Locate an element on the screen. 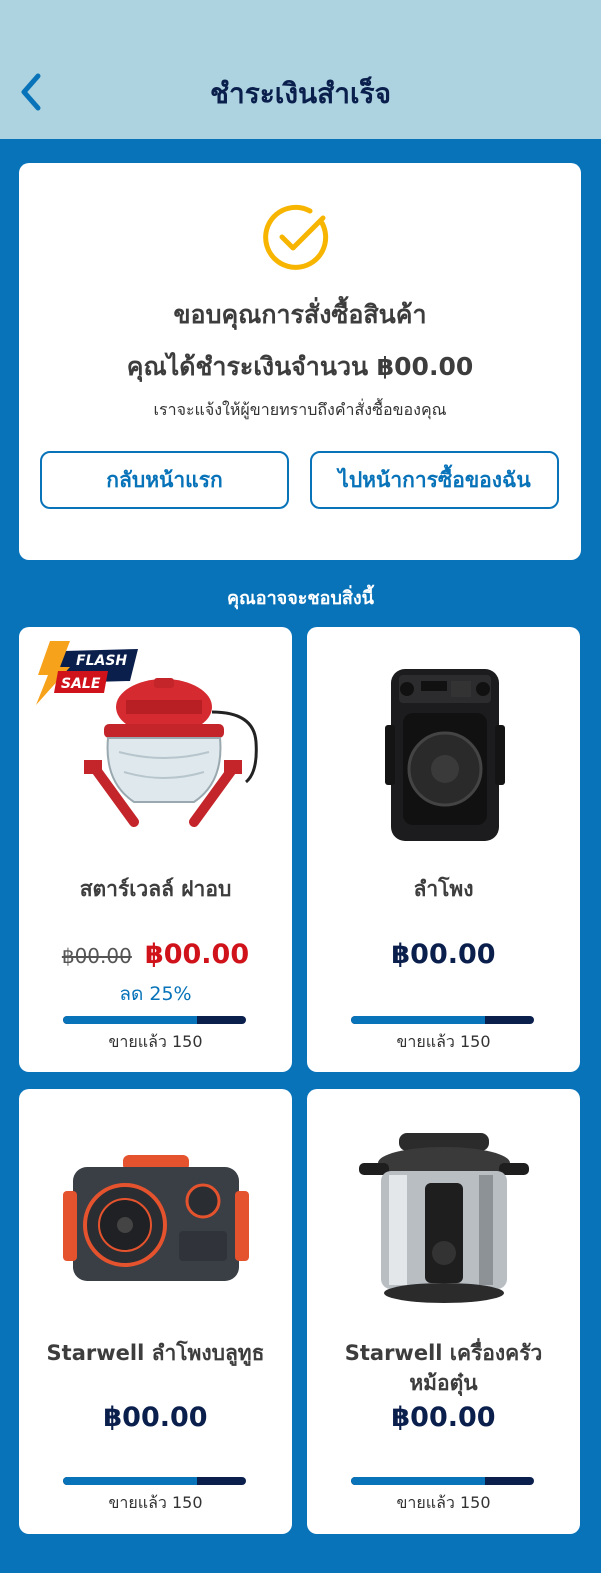 The image size is (601, 1573). thank-you-heading: ขอบคุณการสั่งซื้อสินค้า is located at coordinates (300, 314).